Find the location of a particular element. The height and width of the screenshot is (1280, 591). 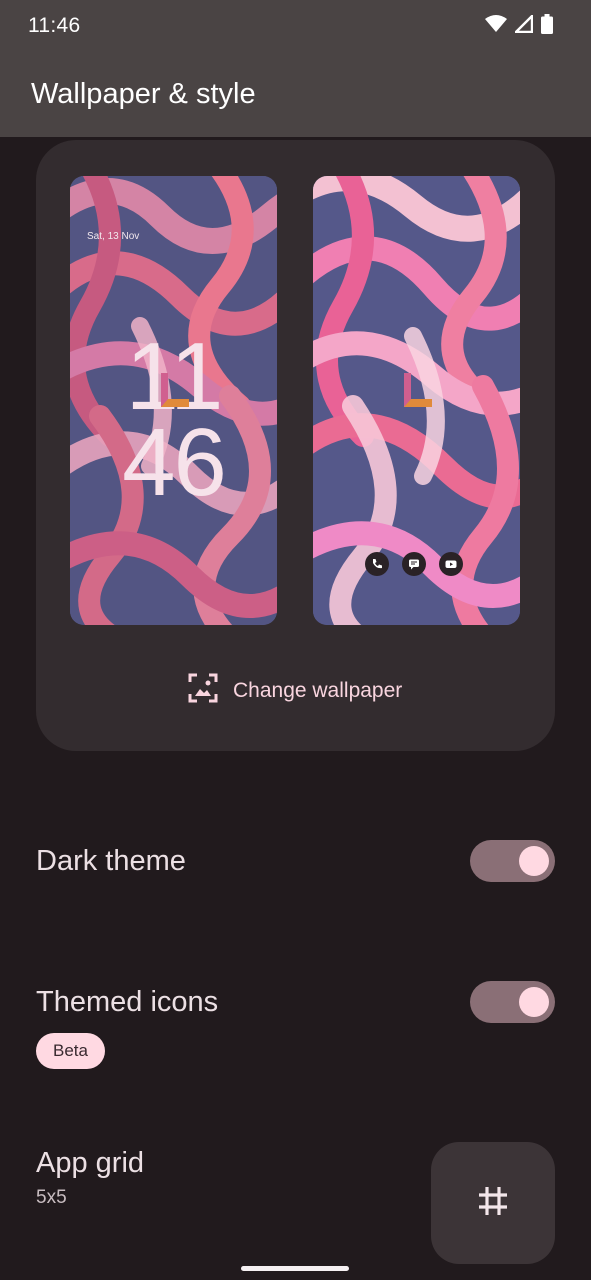

dark-theme-toggle is located at coordinates (512, 861).